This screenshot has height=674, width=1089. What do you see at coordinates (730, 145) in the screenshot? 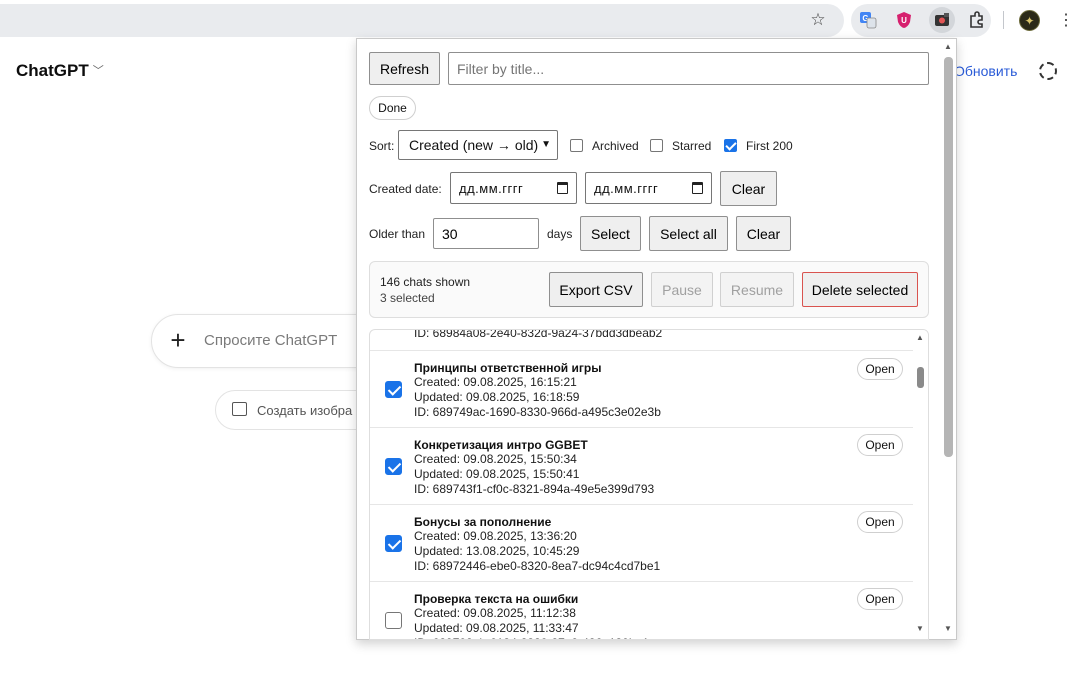
I see `first-200-checkbox` at bounding box center [730, 145].